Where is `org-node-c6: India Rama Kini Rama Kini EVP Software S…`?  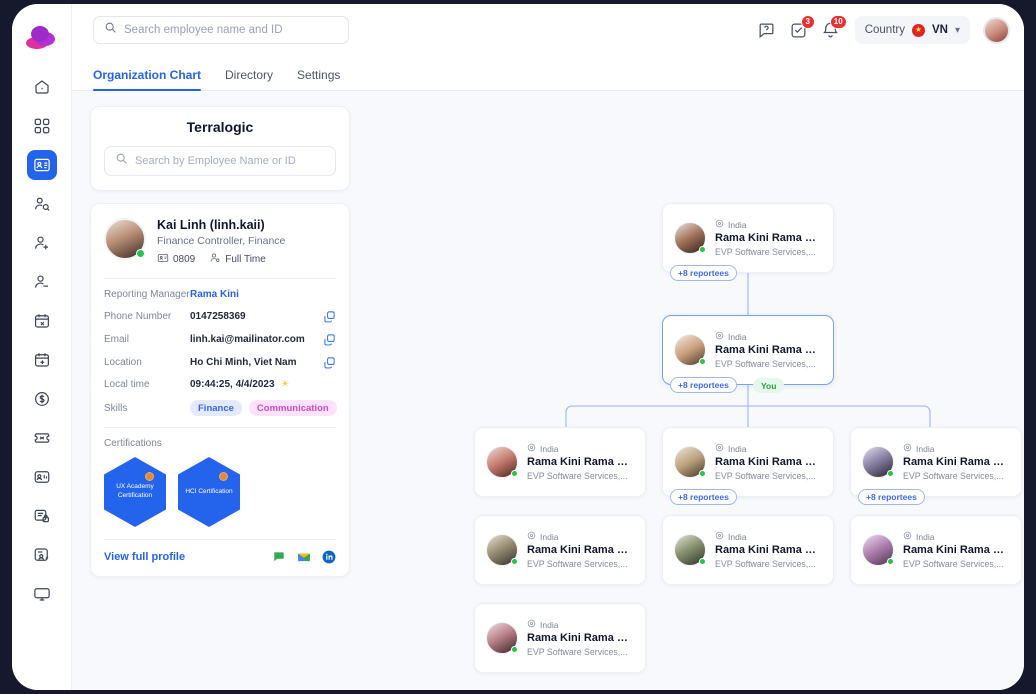
org-node-c6: India Rama Kini Rama Kini EVP Software S… is located at coordinates (936, 550).